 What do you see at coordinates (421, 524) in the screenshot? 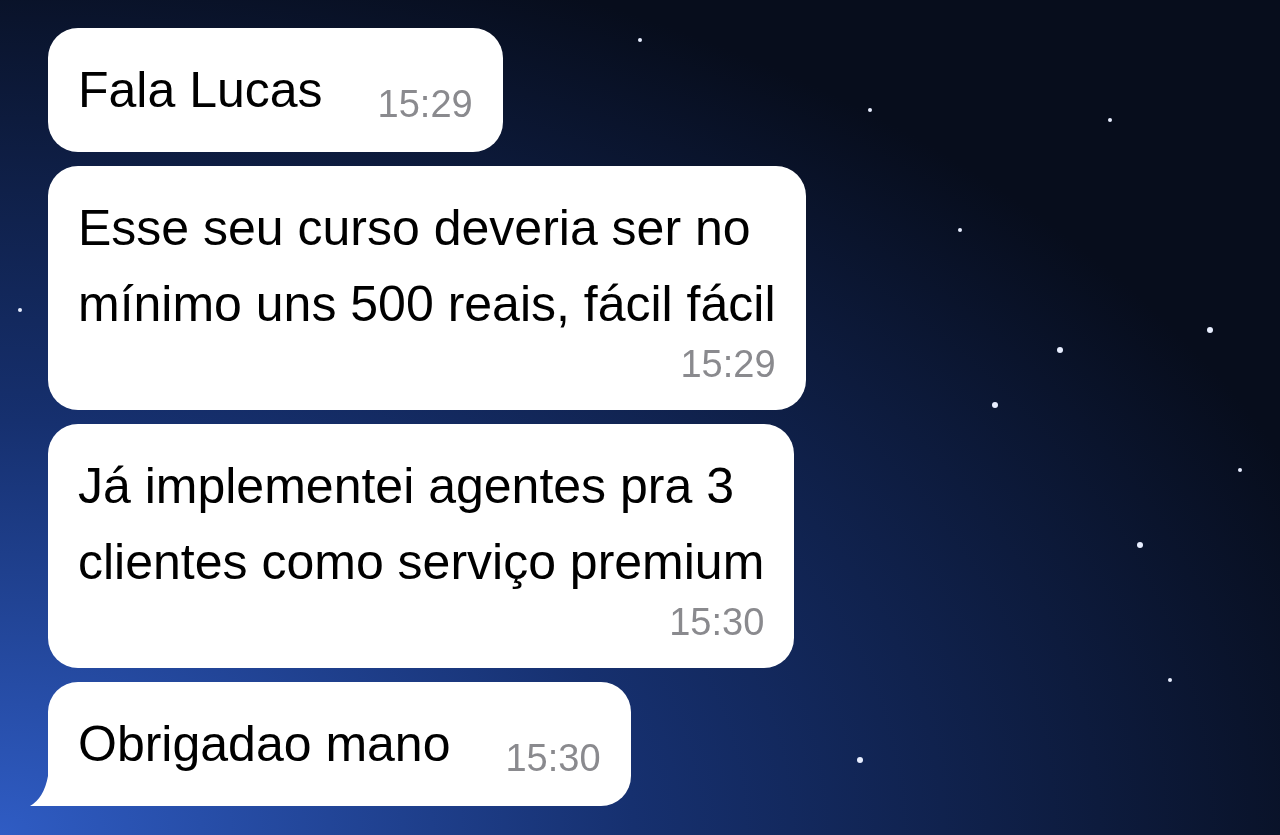
I see `message-text: Já implementei agentes pra 3 clientes como serviço premium` at bounding box center [421, 524].